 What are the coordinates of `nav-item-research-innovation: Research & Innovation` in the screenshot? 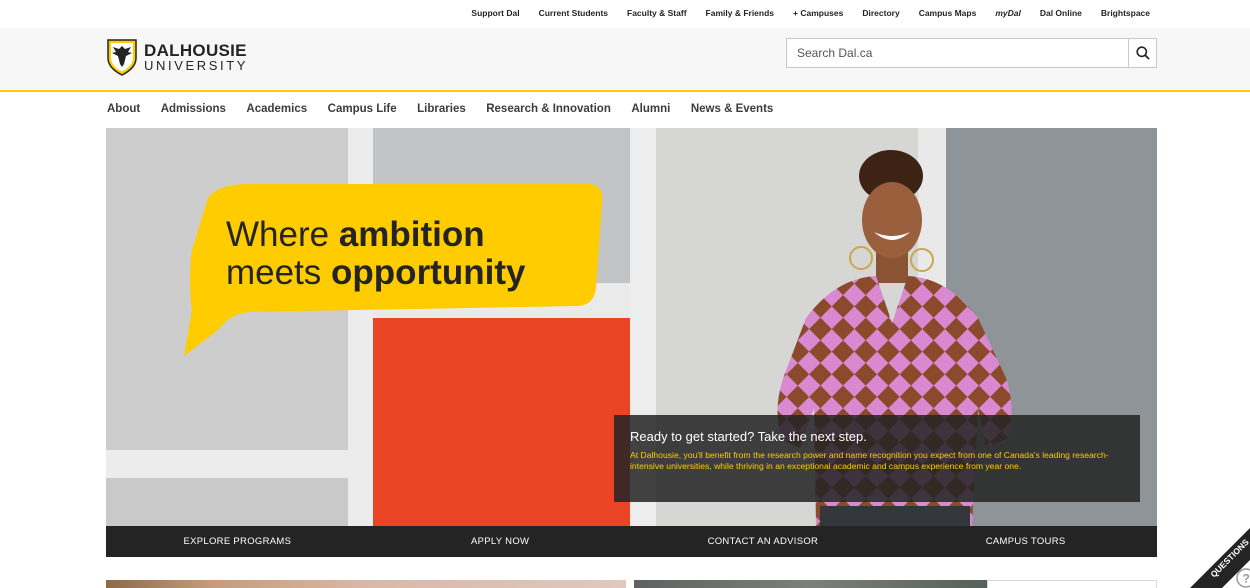 It's located at (548, 109).